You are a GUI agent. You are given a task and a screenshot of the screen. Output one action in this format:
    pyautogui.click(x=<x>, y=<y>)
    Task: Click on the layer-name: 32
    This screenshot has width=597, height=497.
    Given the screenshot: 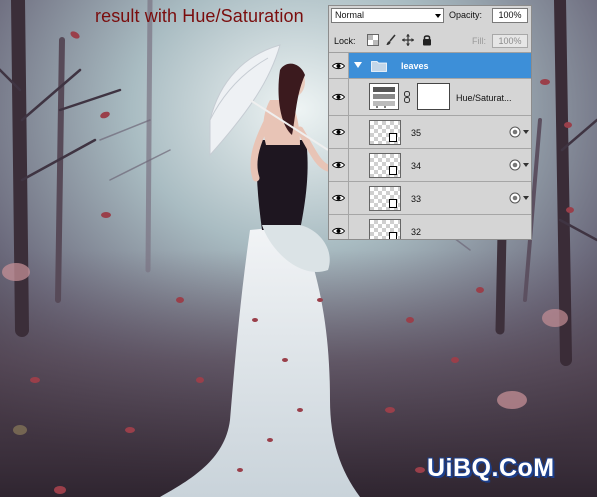 What is the action you would take?
    pyautogui.click(x=416, y=232)
    